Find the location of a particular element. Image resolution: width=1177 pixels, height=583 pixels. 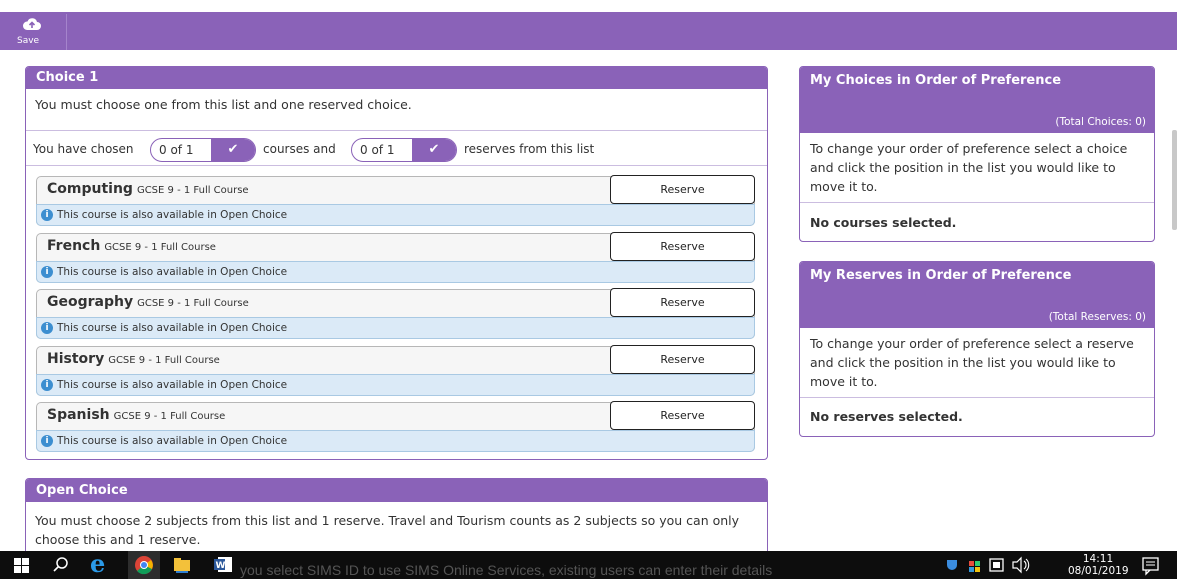

tray-network-icon is located at coordinates (997, 565).